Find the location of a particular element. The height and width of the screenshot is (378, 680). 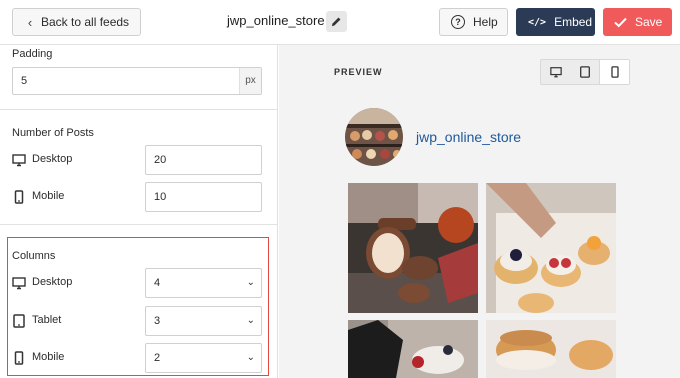

help-button: ? Help is located at coordinates (473, 22).